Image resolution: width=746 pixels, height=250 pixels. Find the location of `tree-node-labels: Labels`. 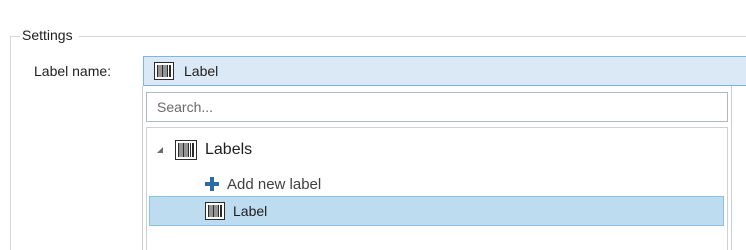

tree-node-labels: Labels is located at coordinates (204, 150).